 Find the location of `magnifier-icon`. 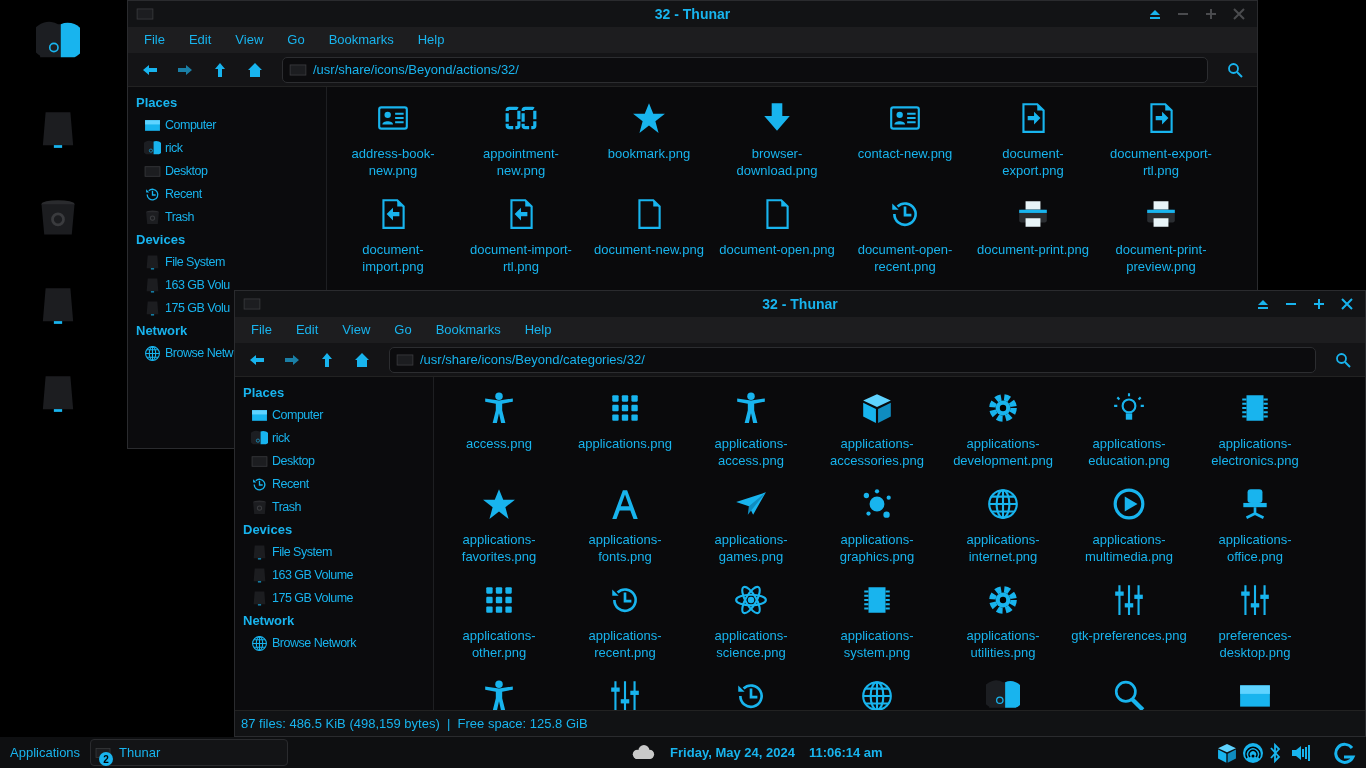

magnifier-icon is located at coordinates (1129, 694).